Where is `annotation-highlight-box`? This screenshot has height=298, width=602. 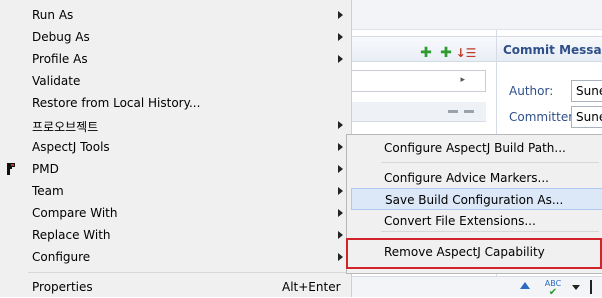 annotation-highlight-box is located at coordinates (474, 253).